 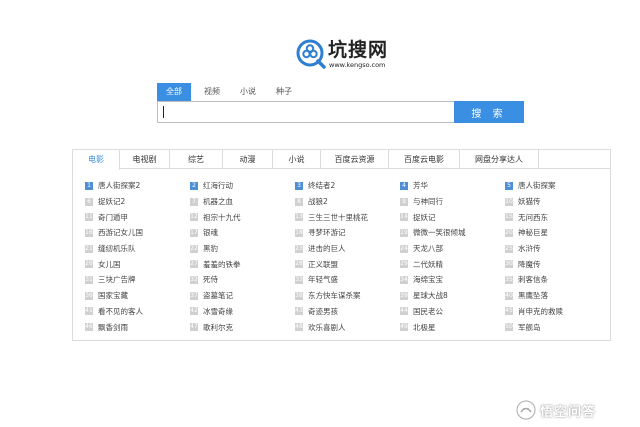 I want to click on rank-item: 5 唐人街探案, so click(x=557, y=186).